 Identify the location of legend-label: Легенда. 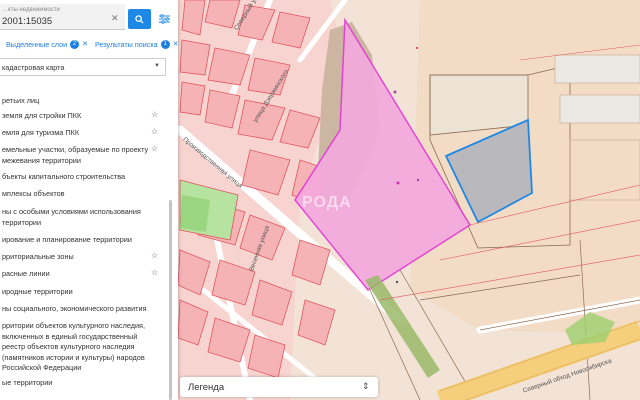
(206, 387).